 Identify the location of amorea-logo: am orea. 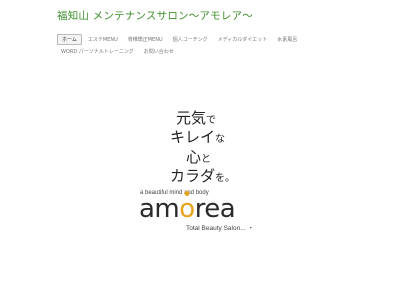
(187, 207).